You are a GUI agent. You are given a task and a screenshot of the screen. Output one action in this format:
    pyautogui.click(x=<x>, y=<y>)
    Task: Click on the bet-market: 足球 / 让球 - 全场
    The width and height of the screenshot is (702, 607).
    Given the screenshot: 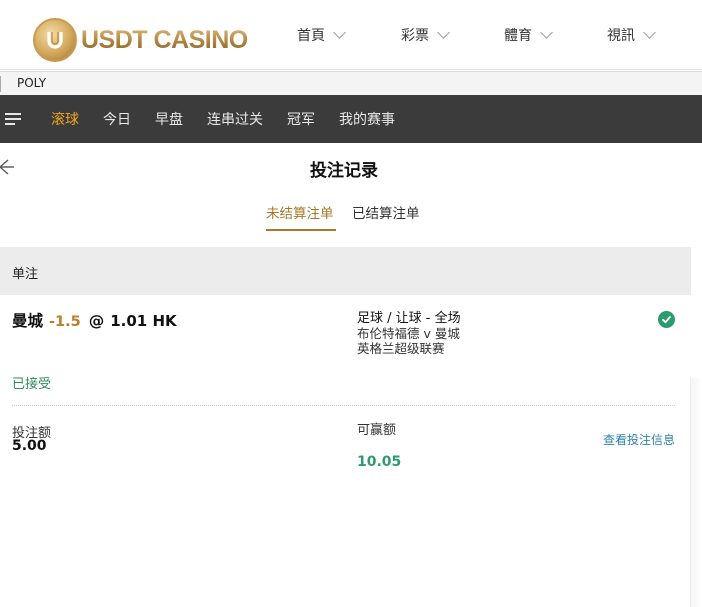 What is the action you would take?
    pyautogui.click(x=409, y=318)
    